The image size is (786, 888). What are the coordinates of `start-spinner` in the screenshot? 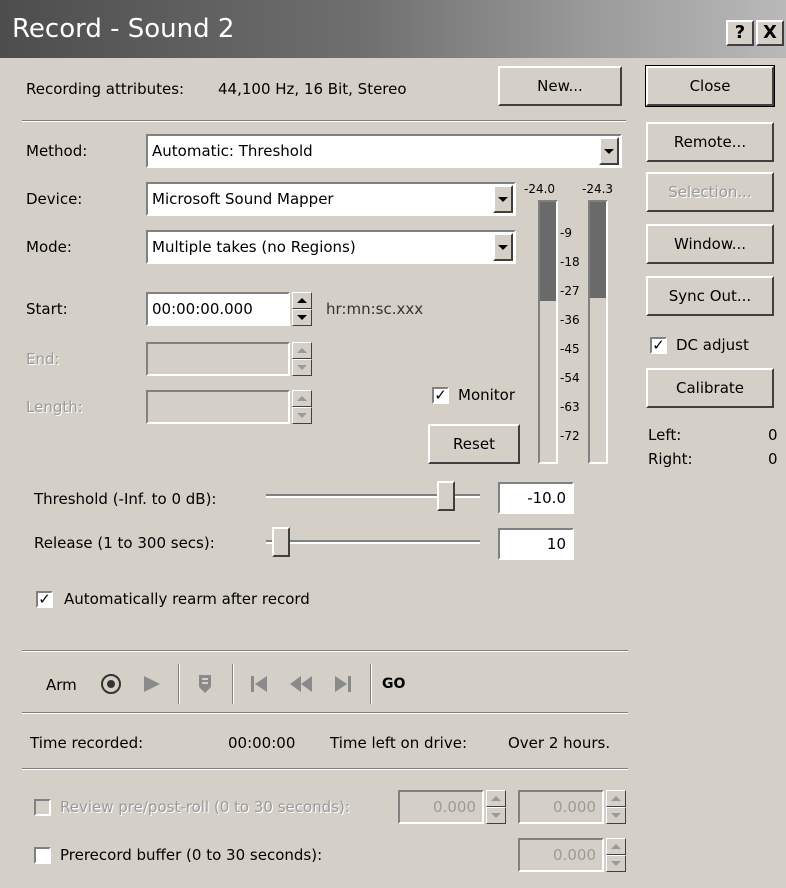 It's located at (302, 309).